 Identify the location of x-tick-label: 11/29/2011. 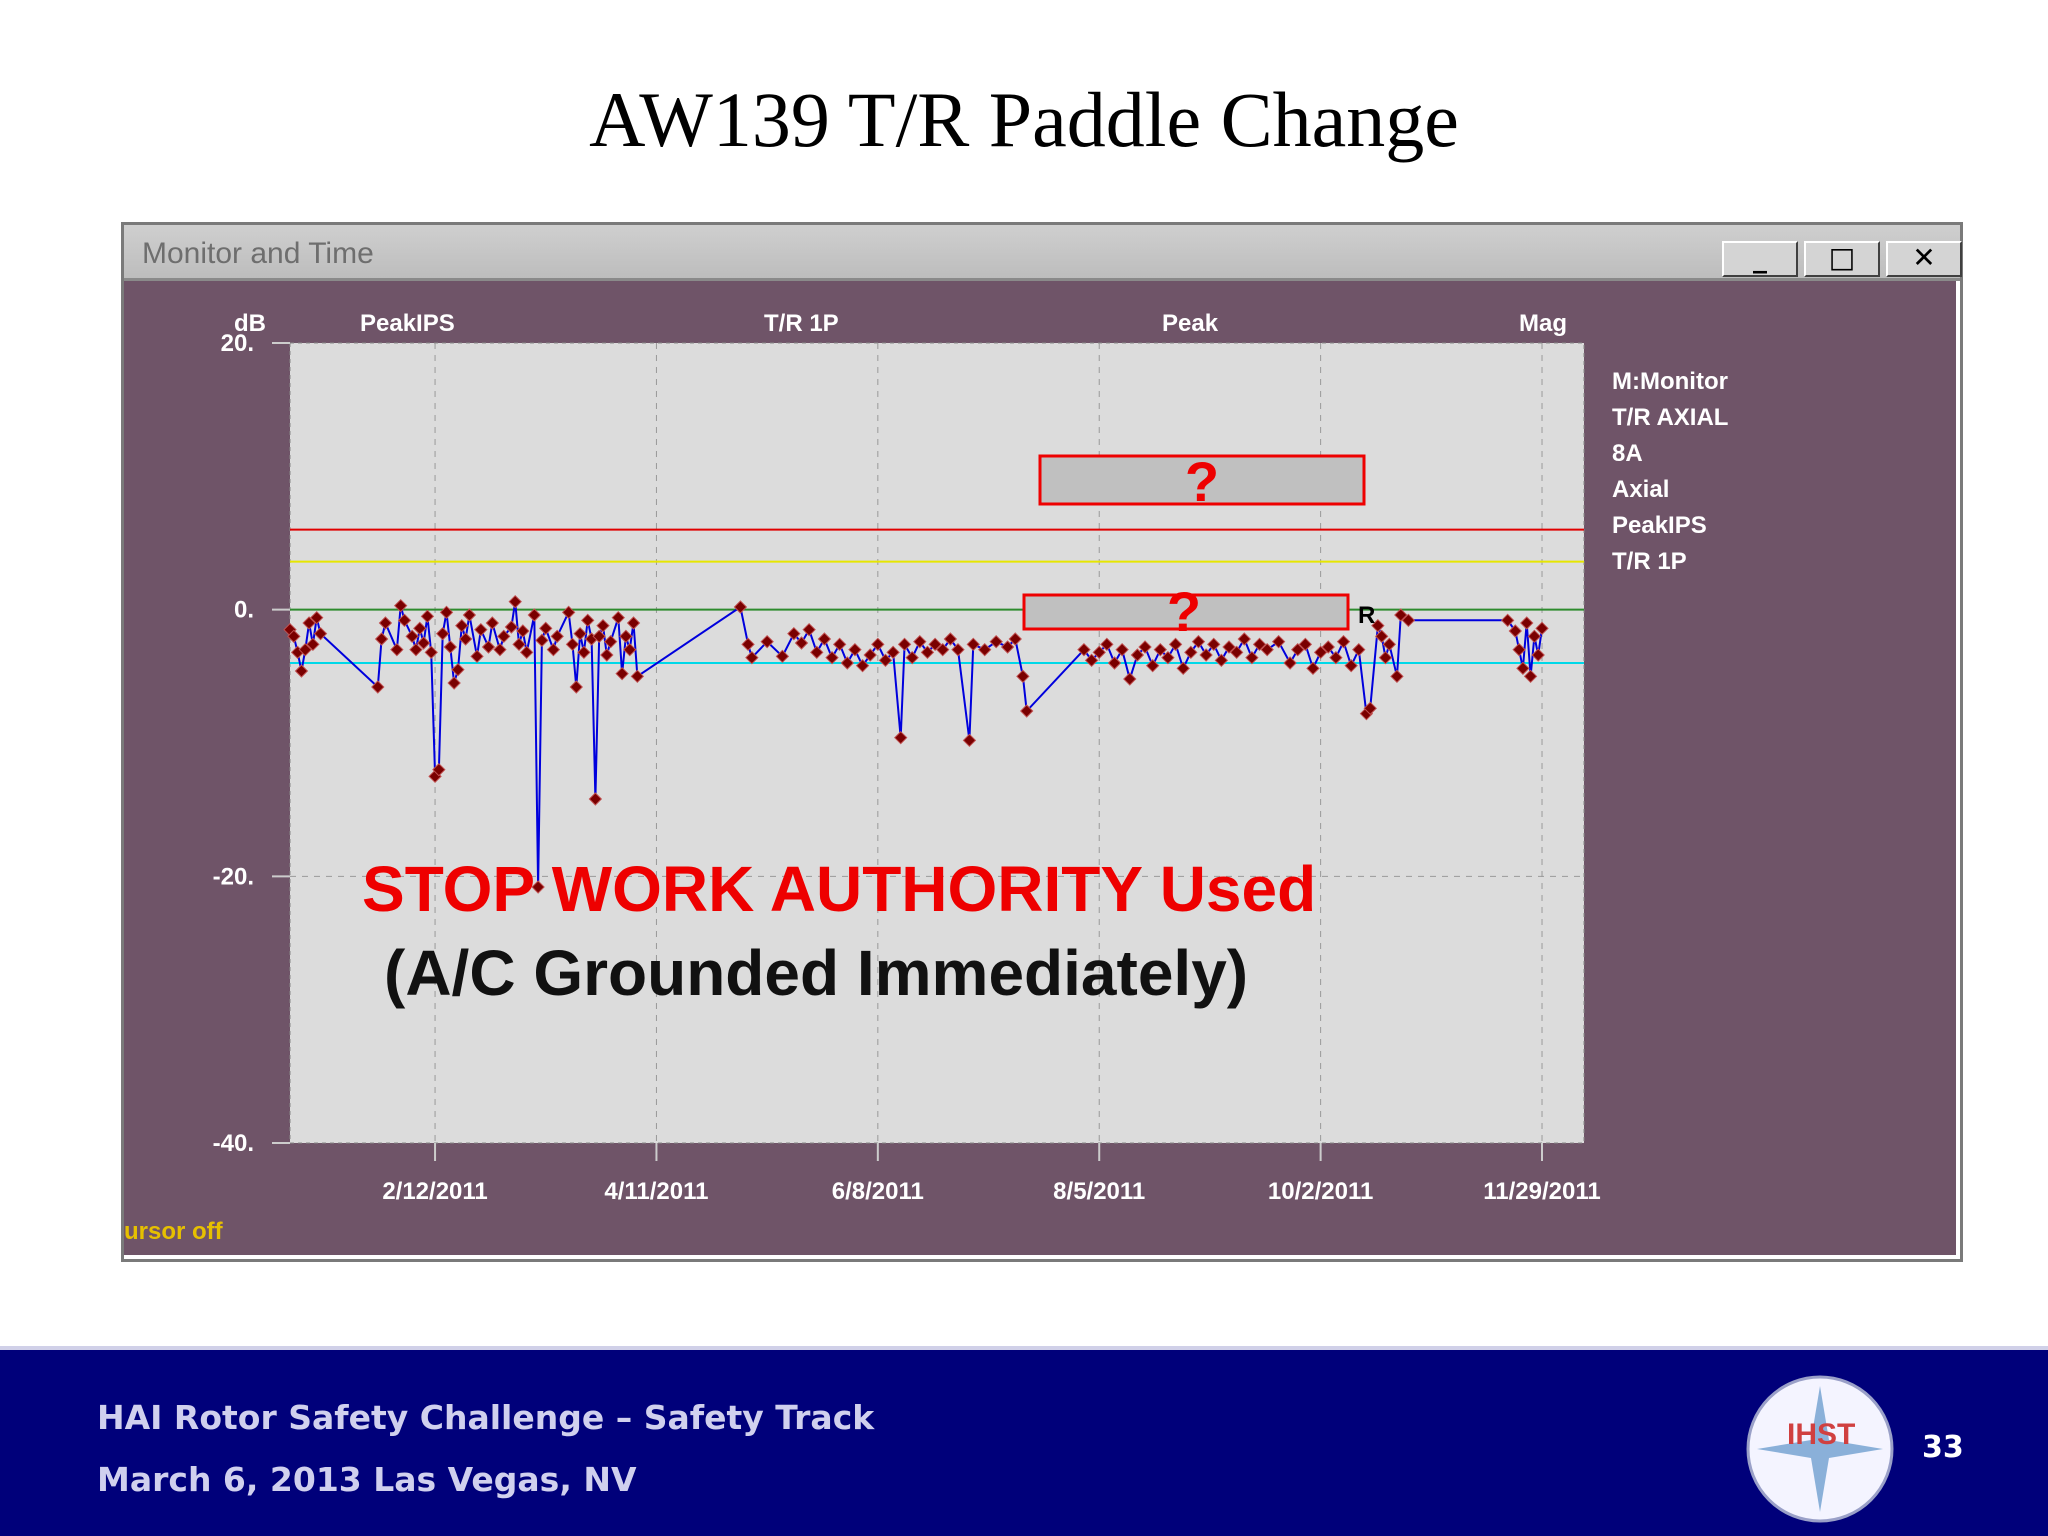
(1541, 1191).